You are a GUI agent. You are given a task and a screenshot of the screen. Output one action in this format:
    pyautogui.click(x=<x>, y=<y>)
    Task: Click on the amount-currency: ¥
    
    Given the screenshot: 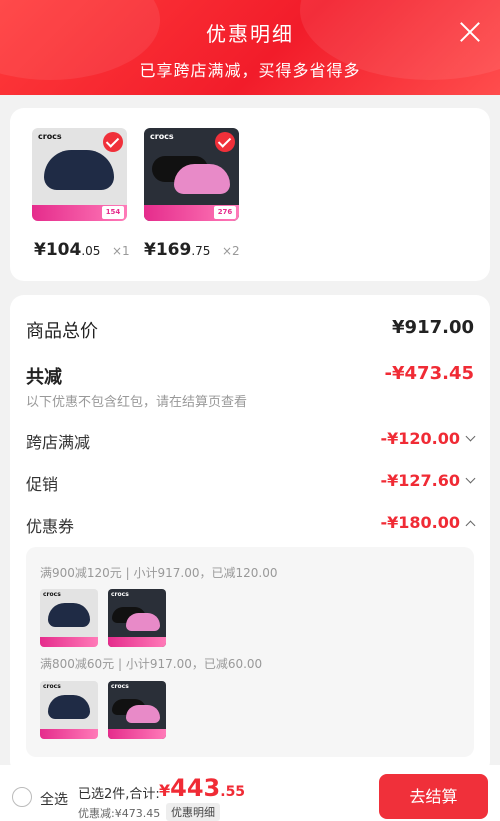 What is the action you would take?
    pyautogui.click(x=165, y=790)
    